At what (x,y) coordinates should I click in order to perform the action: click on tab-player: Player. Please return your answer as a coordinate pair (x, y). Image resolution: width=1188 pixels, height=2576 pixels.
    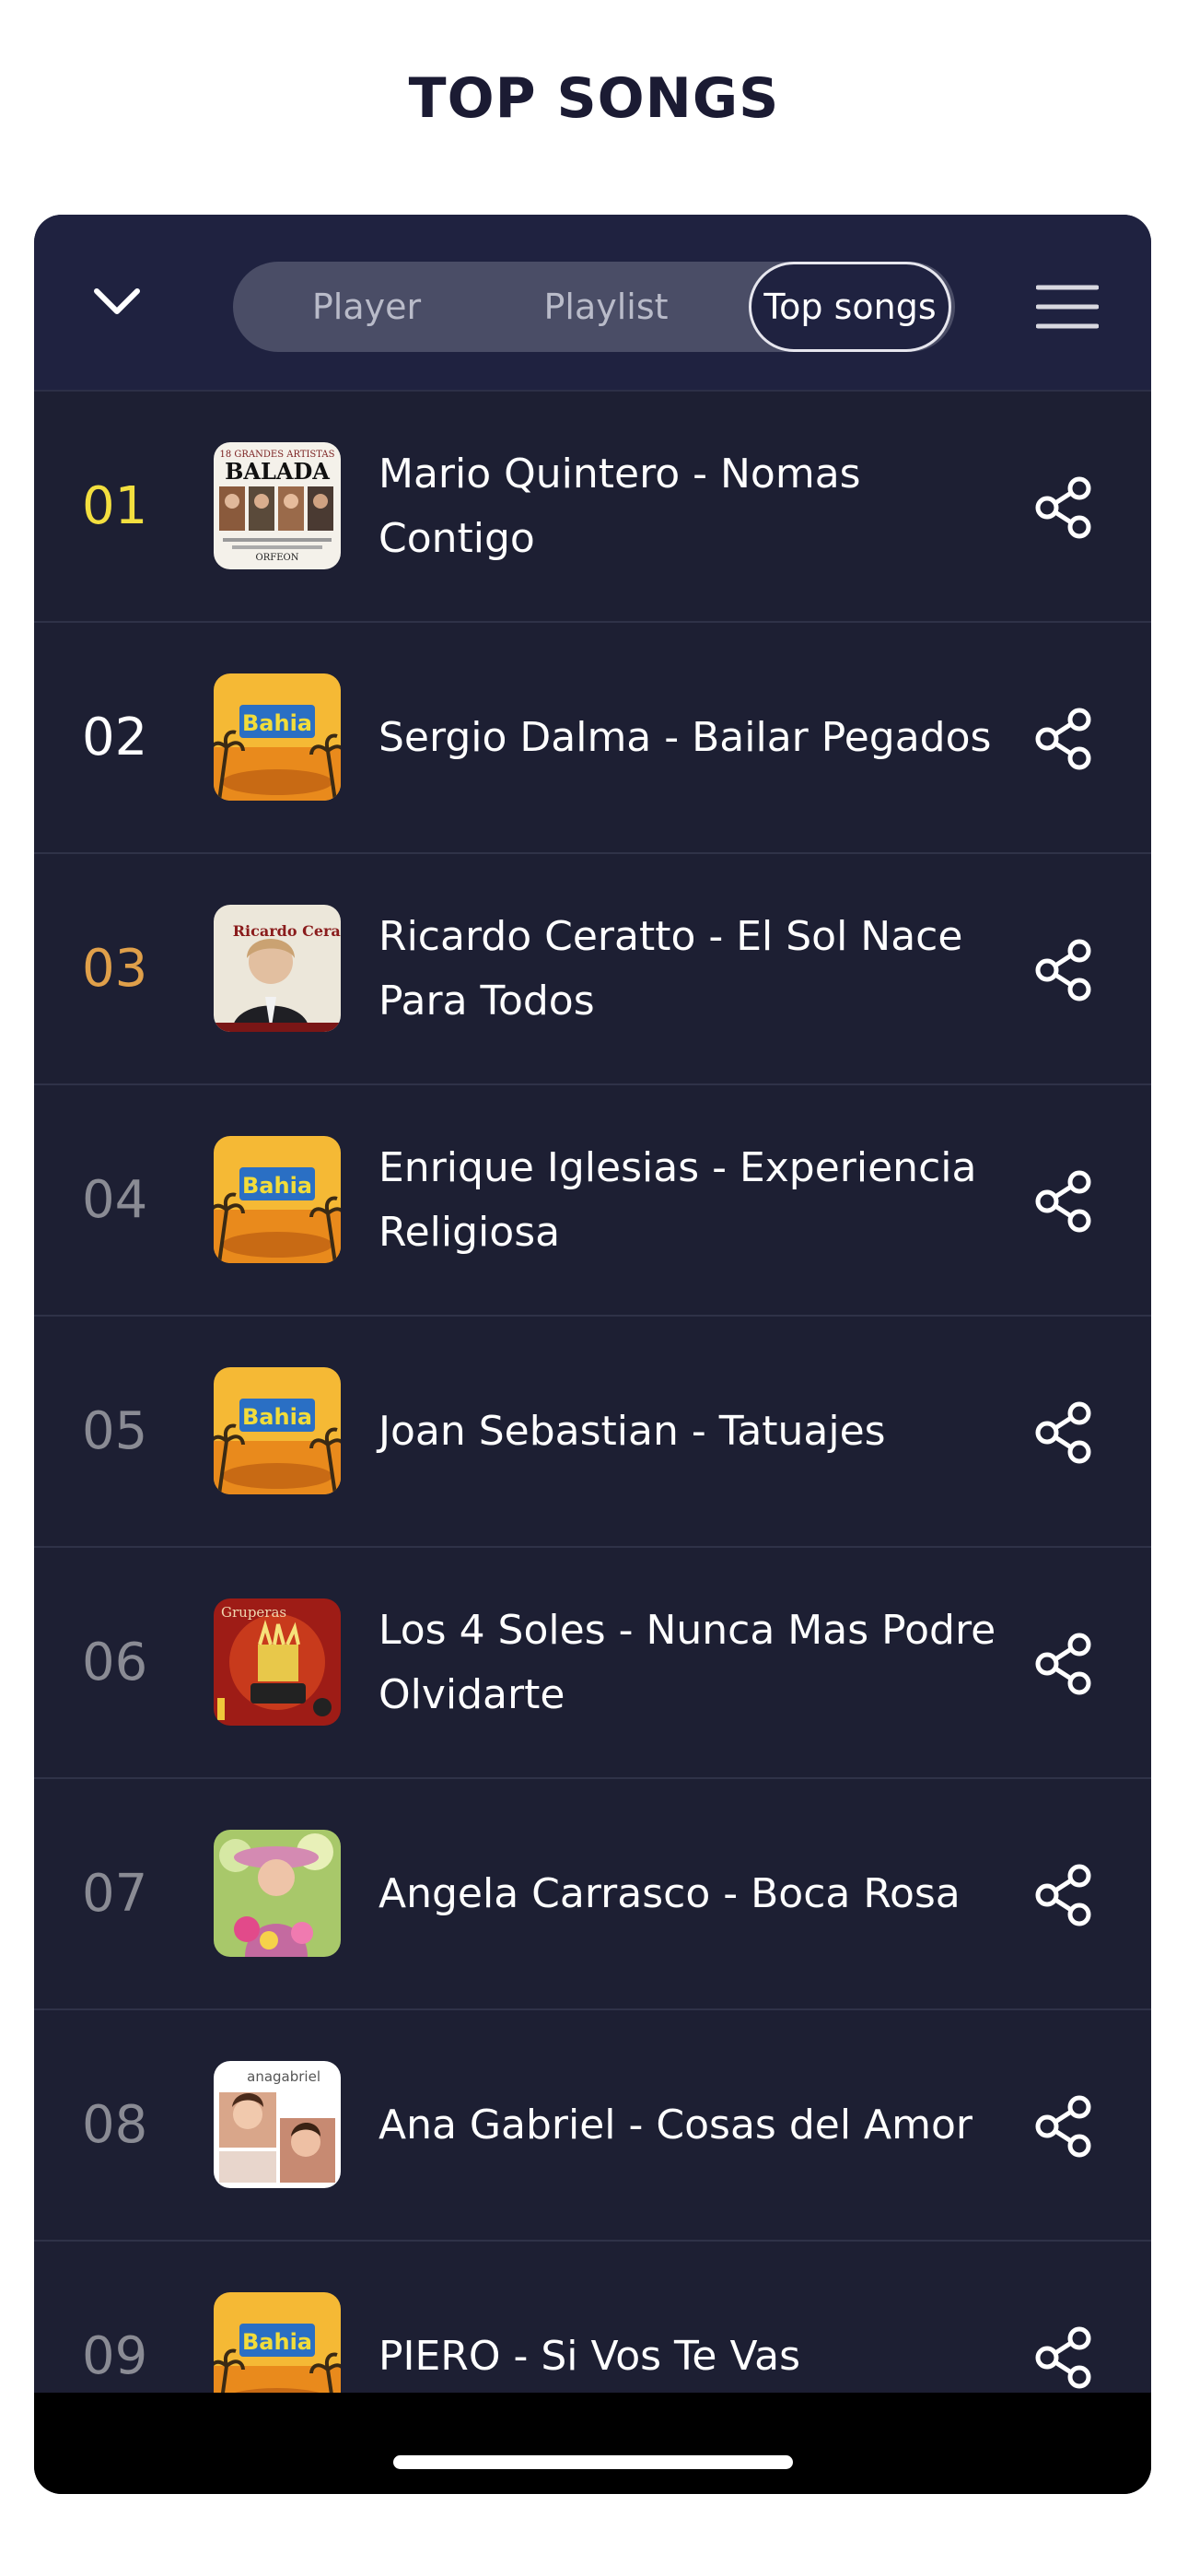
    Looking at the image, I should click on (366, 307).